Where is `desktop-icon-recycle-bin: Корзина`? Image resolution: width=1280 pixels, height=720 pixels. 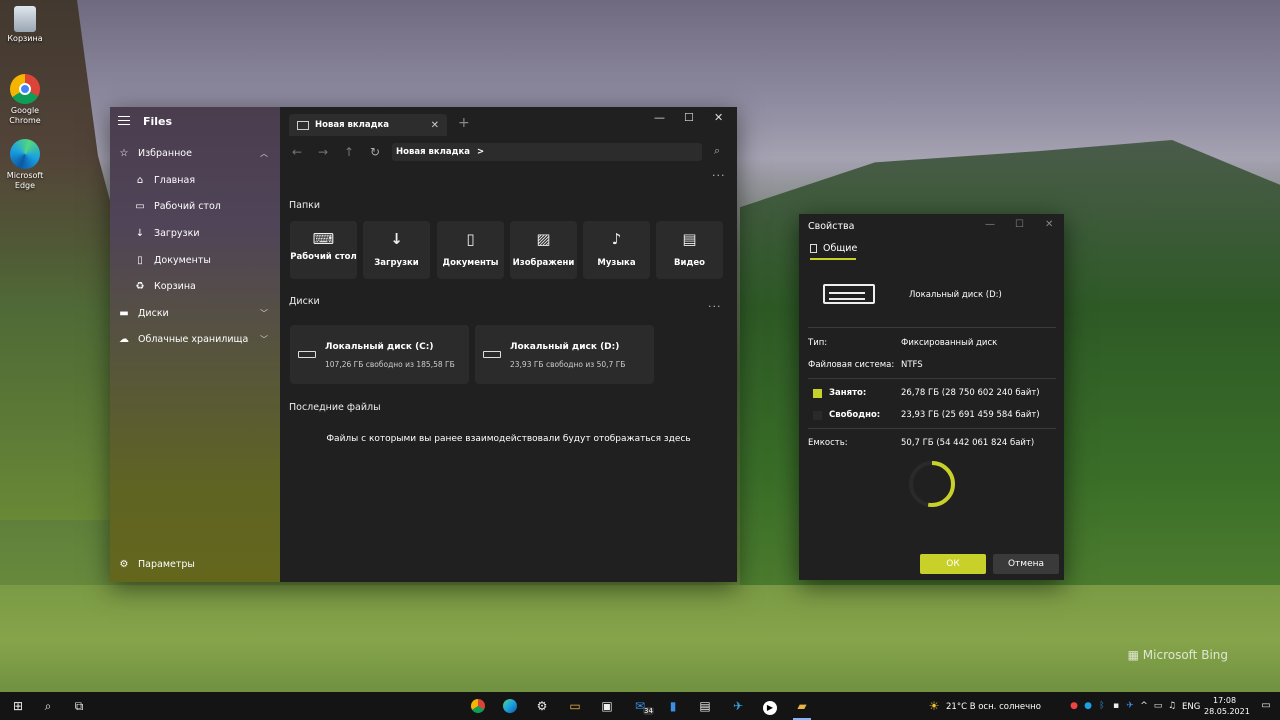 desktop-icon-recycle-bin: Корзина is located at coordinates (25, 25).